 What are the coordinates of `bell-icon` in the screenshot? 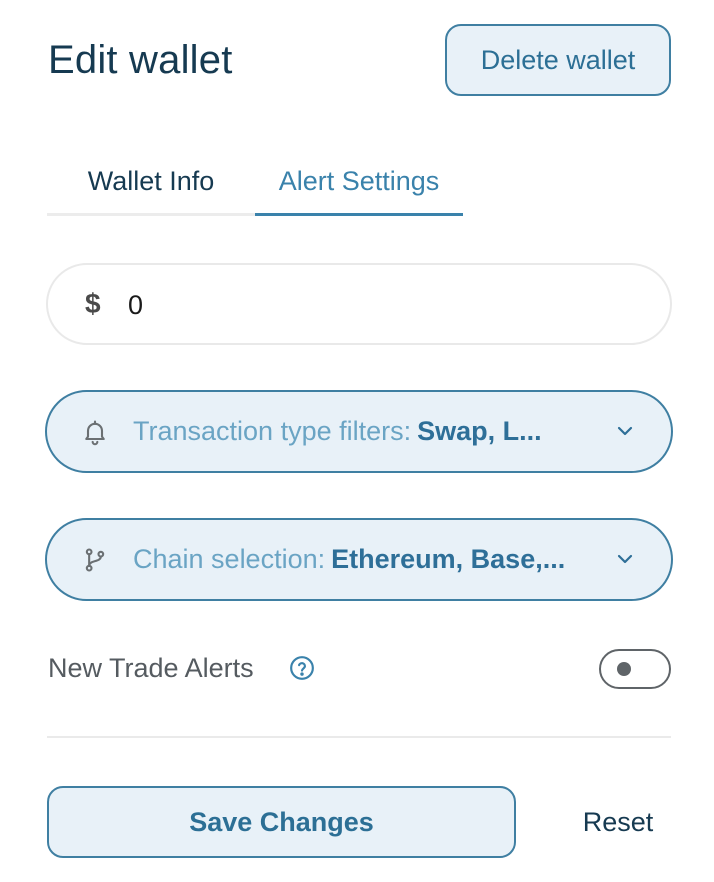 It's located at (95, 433).